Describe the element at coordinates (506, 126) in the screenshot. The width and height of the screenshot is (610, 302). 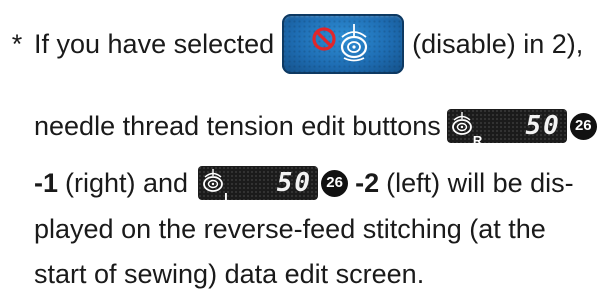
I see `tension-edit-button-right: R 50` at that location.